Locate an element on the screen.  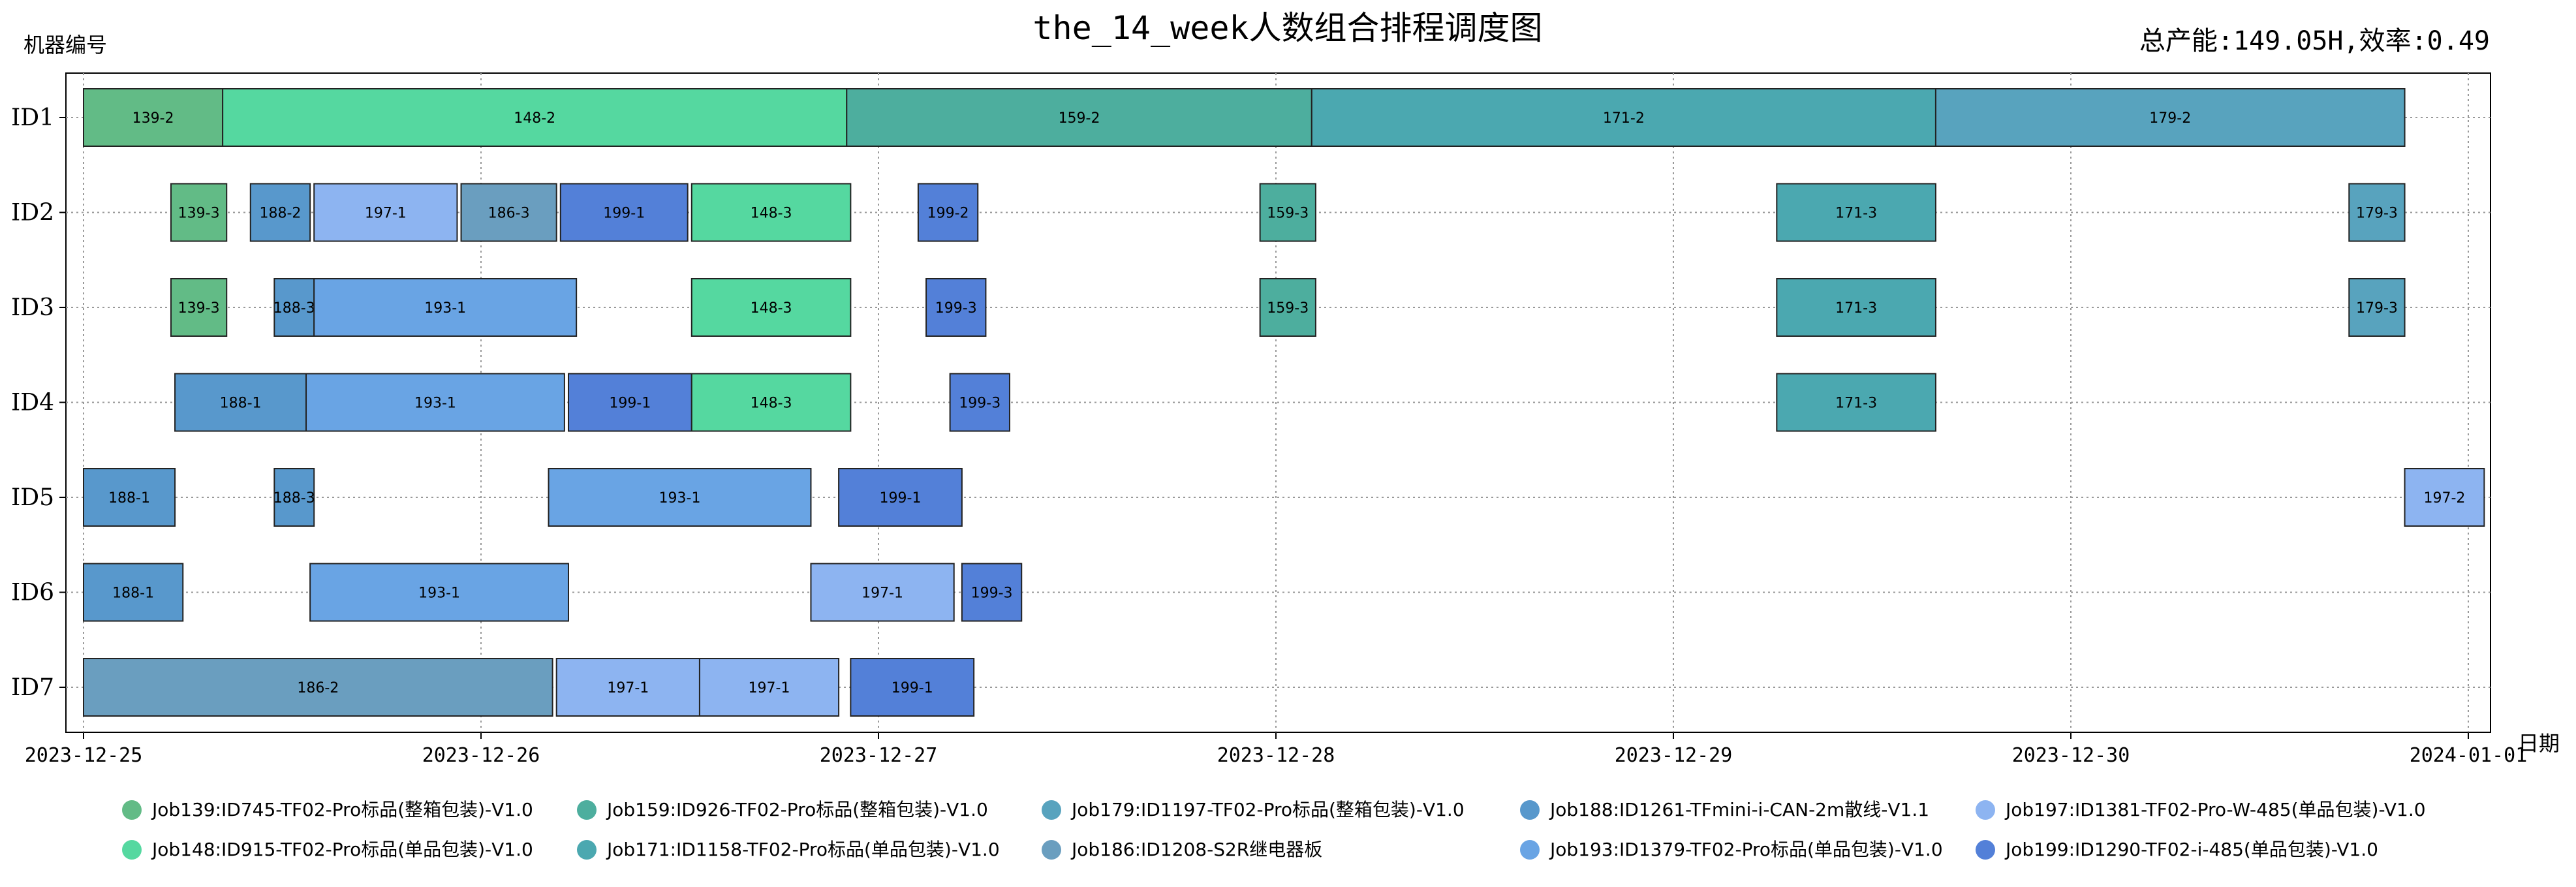
legend-label: Job139:ID745-TF02-Pro标品(整箱包装)-V1.0 is located at coordinates (342, 809).